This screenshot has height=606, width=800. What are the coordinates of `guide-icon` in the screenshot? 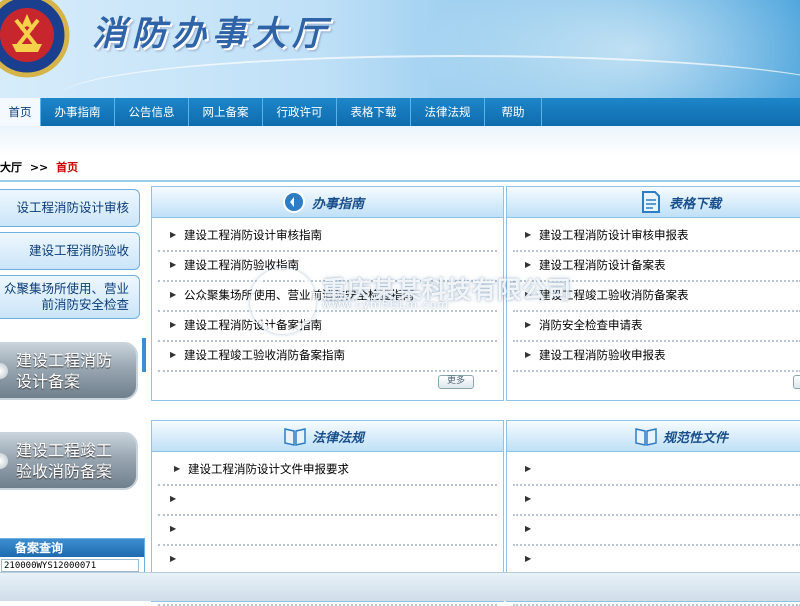 It's located at (294, 202).